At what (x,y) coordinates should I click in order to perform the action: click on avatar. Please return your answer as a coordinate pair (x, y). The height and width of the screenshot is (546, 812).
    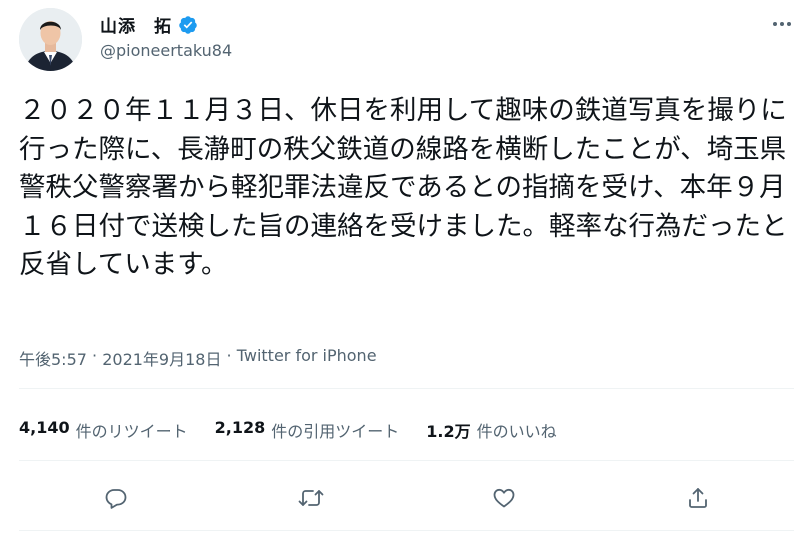
    Looking at the image, I should click on (50, 39).